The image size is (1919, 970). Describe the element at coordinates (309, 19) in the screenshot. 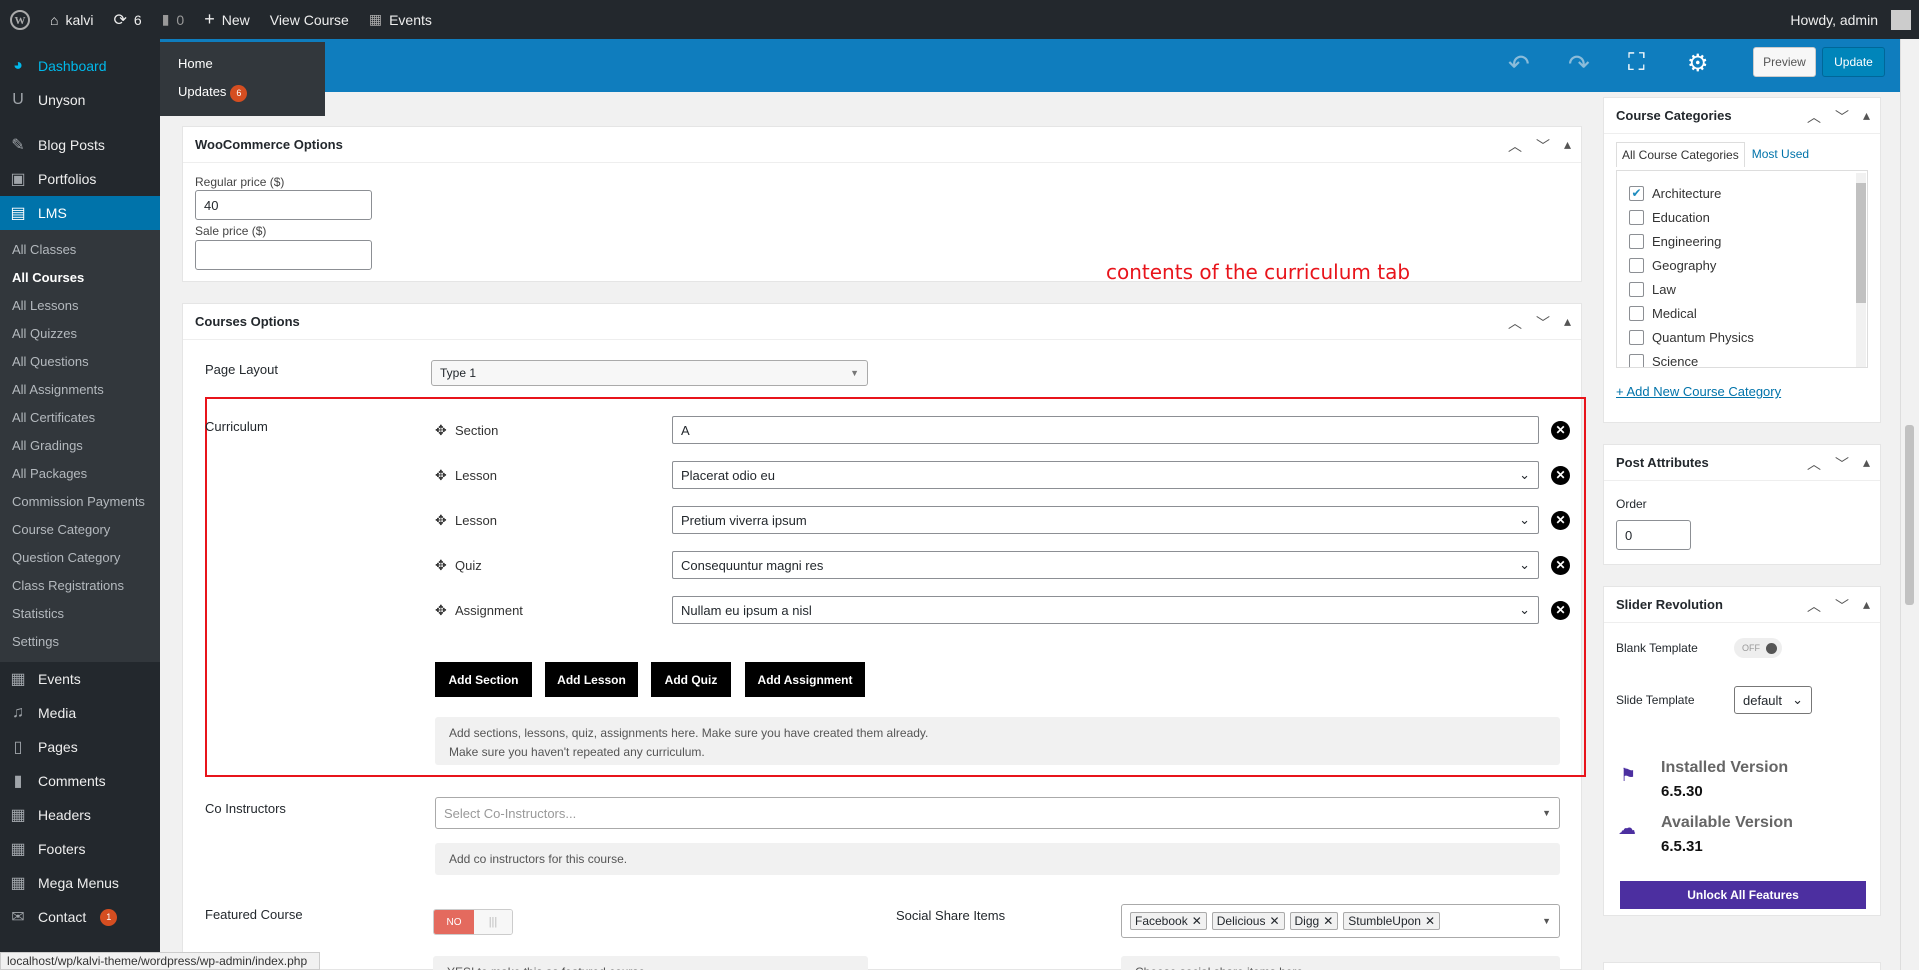

I see `view-course-link: View Course` at that location.